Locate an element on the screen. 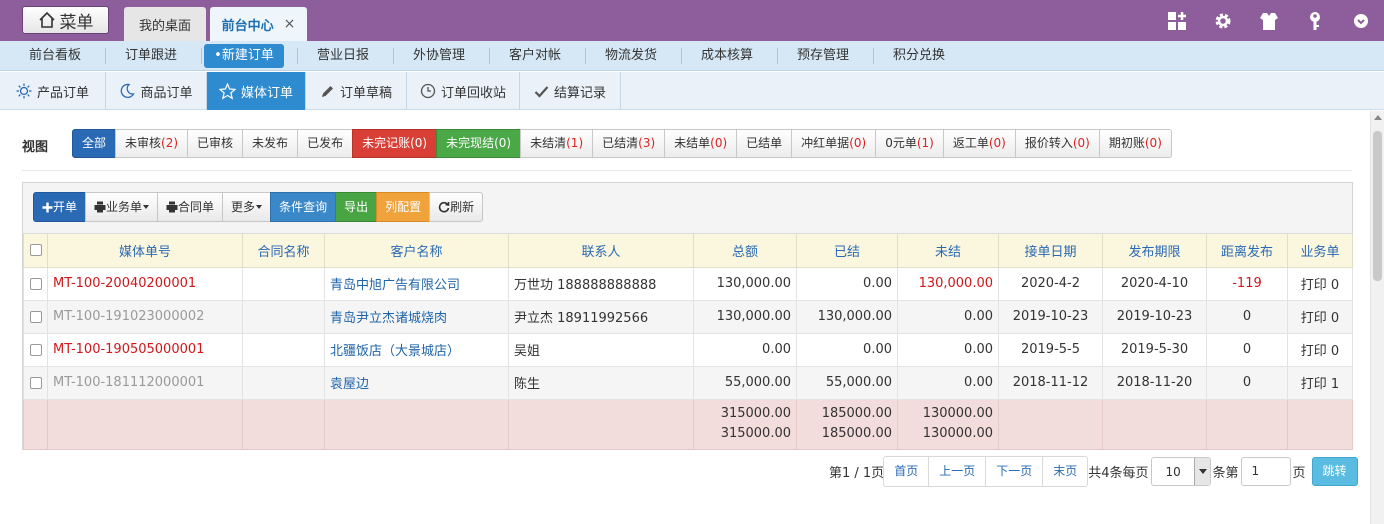  business-order-button: 业务单 is located at coordinates (122, 207).